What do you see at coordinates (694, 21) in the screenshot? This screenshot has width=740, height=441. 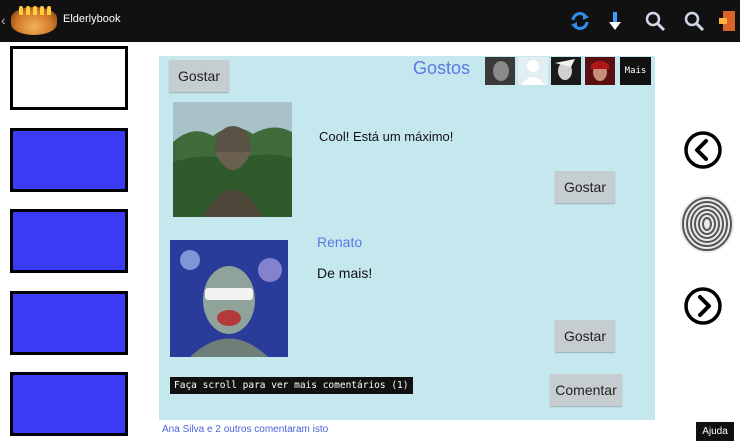 I see `zoom-out-icon` at bounding box center [694, 21].